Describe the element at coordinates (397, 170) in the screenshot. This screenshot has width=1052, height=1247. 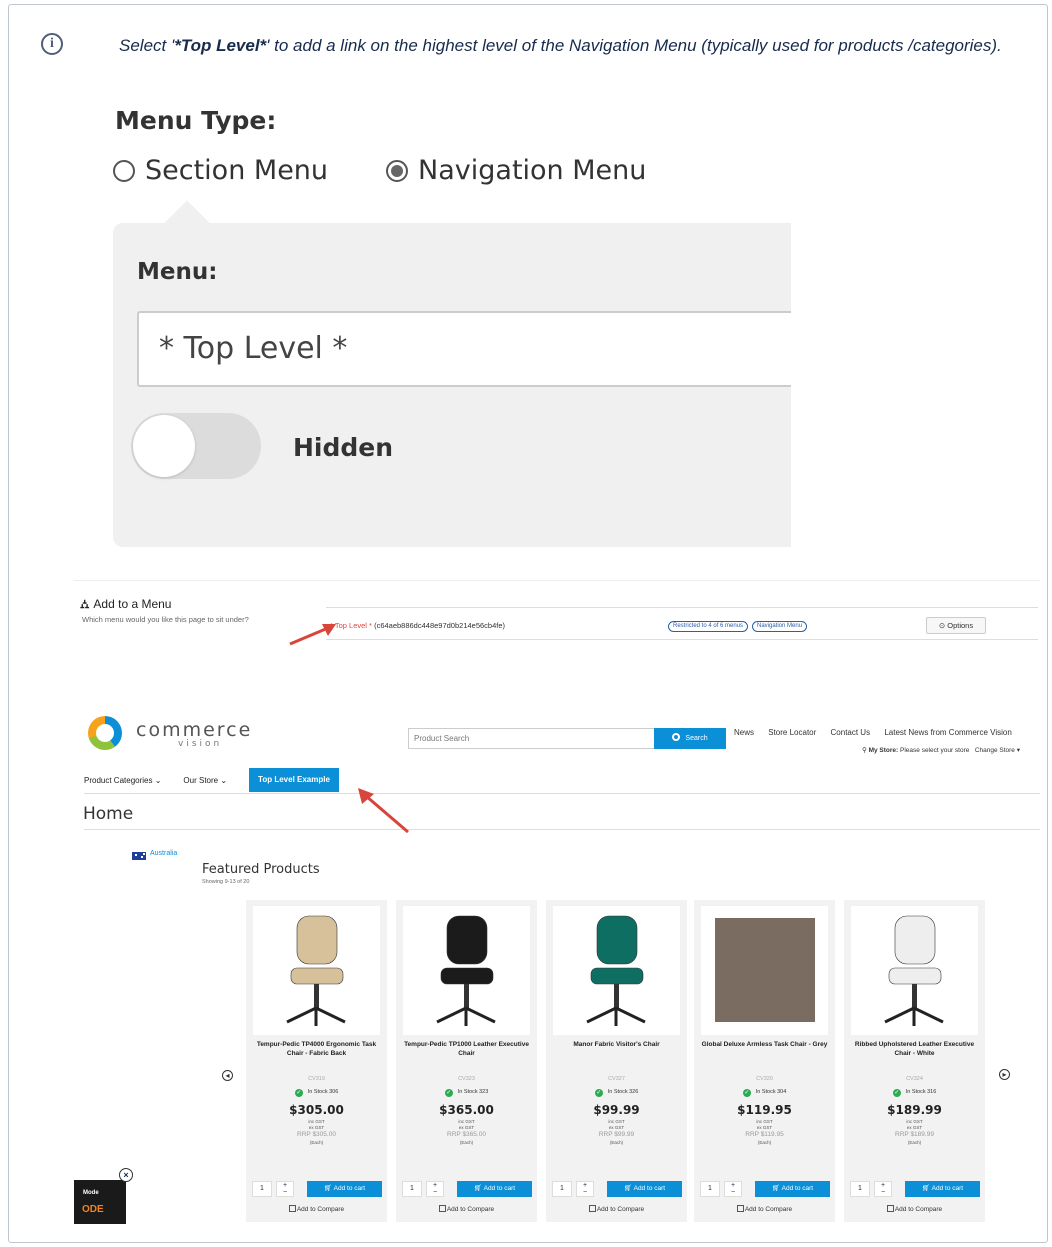
I see `navigation-menu-radio` at that location.